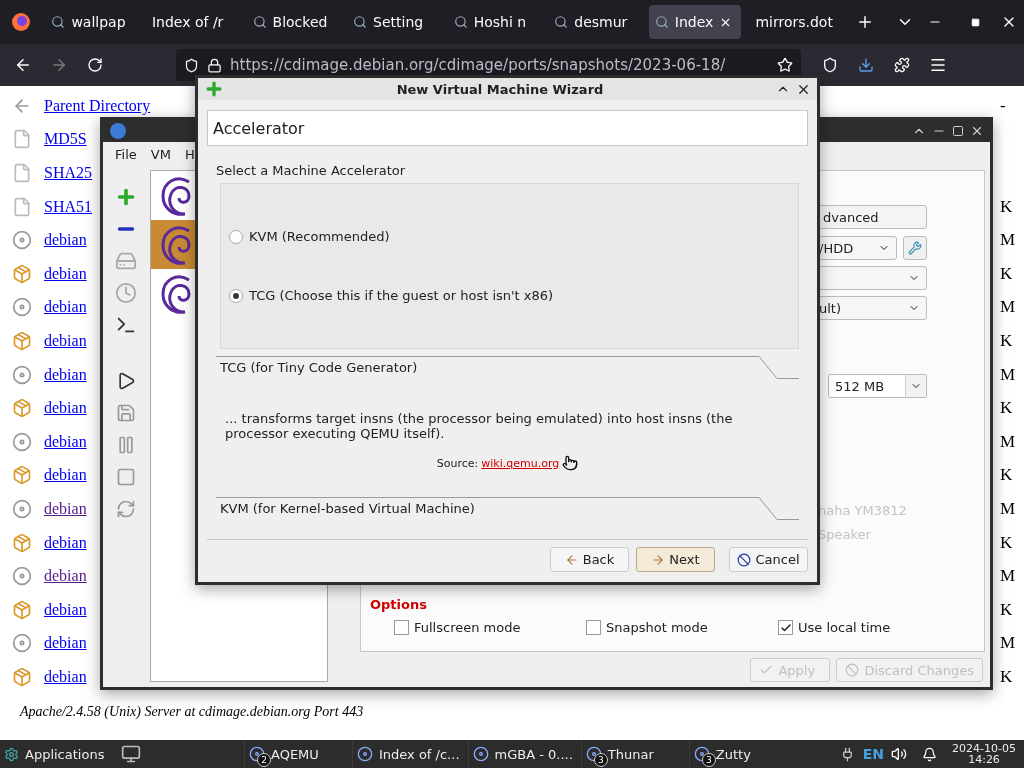 The width and height of the screenshot is (1024, 768). Describe the element at coordinates (160, 154) in the screenshot. I see `menu-item: VM` at that location.